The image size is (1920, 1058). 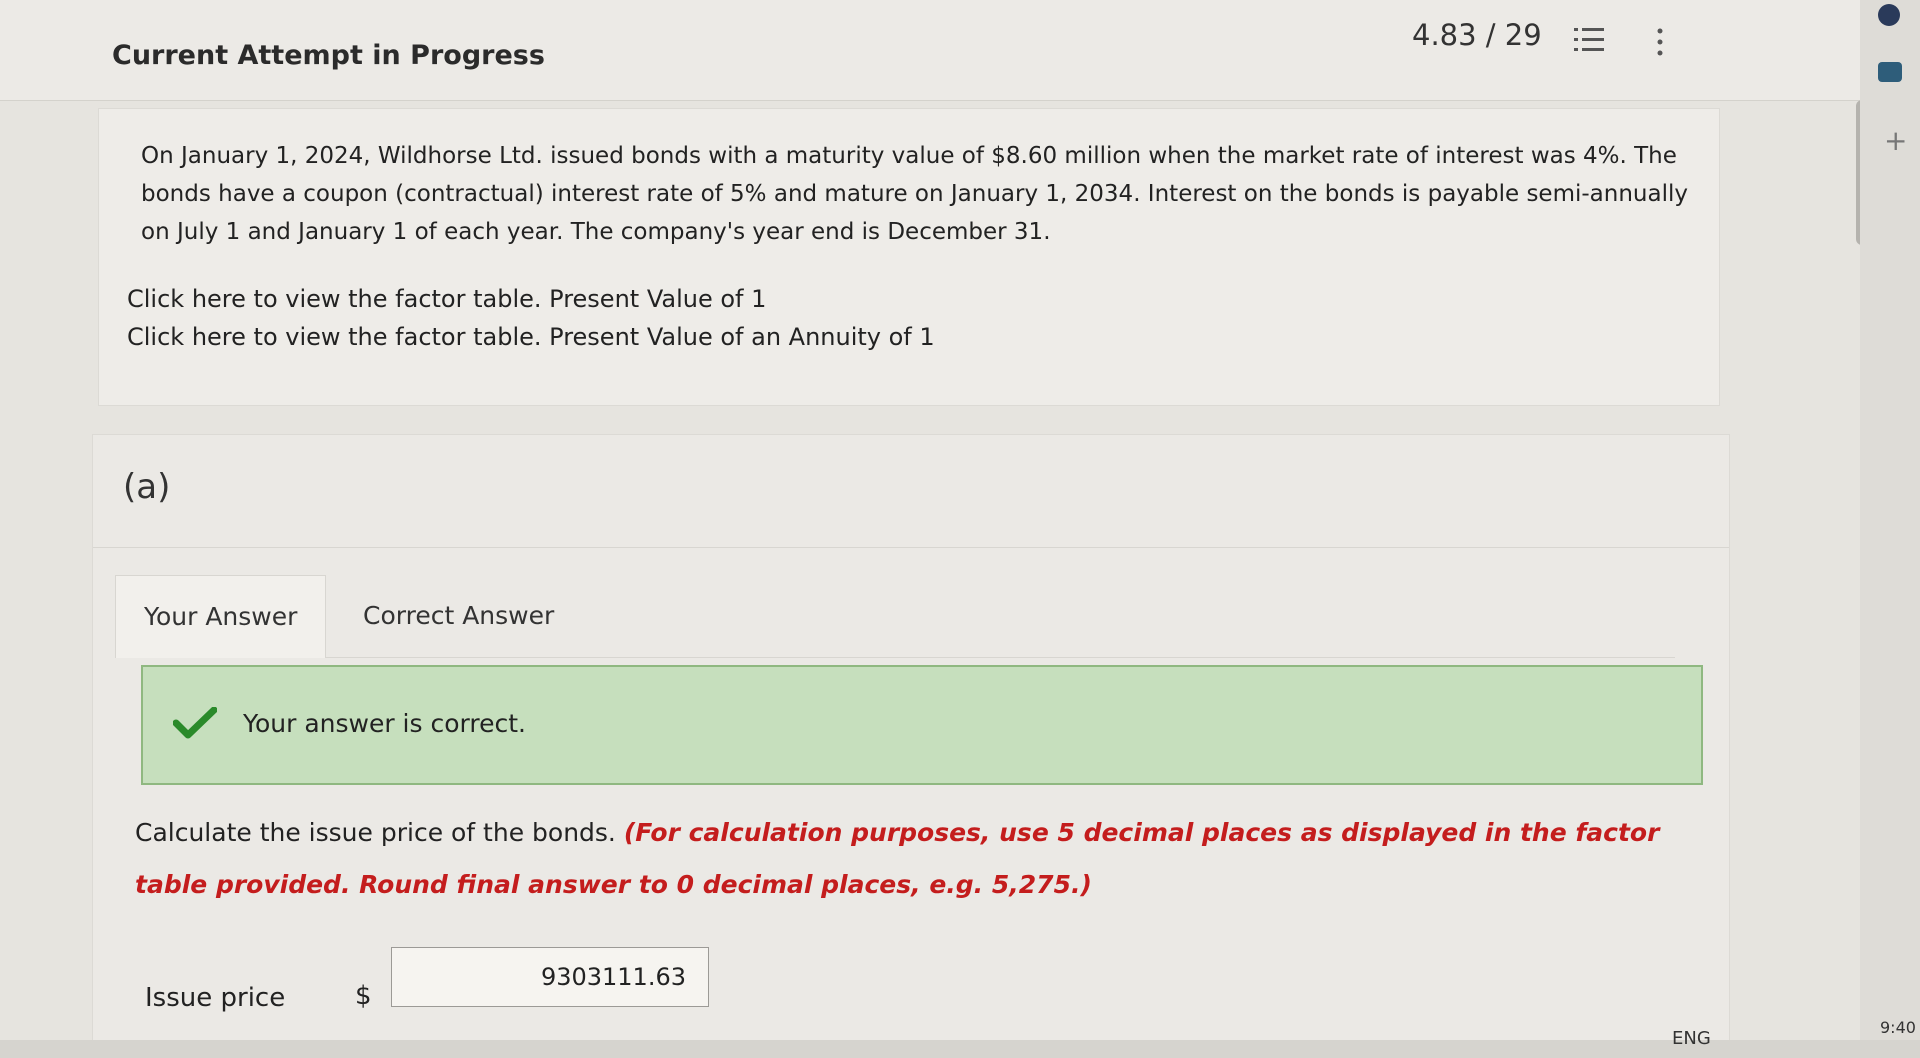 I want to click on top-bar: Current Attempt in Progress 4.83 / 29, so click(x=930, y=50).